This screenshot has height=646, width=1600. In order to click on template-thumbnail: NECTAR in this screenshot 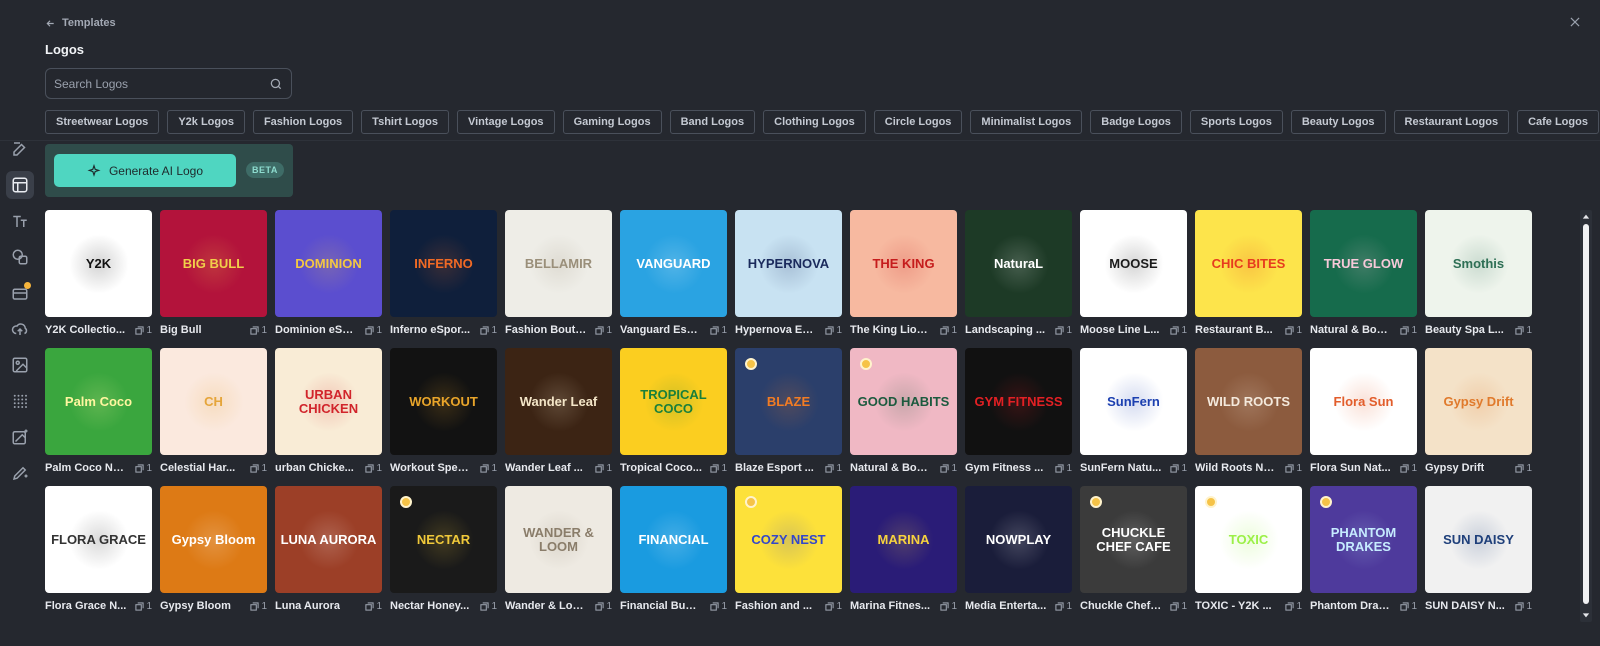, I will do `click(443, 539)`.